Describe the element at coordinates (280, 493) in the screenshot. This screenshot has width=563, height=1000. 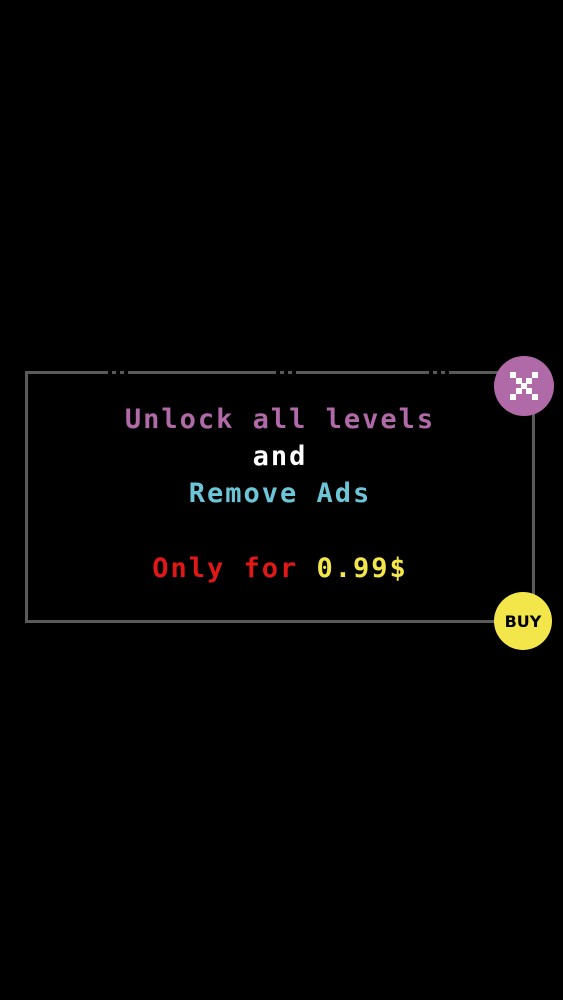
I see `remove-ads-text: Remove Ads` at that location.